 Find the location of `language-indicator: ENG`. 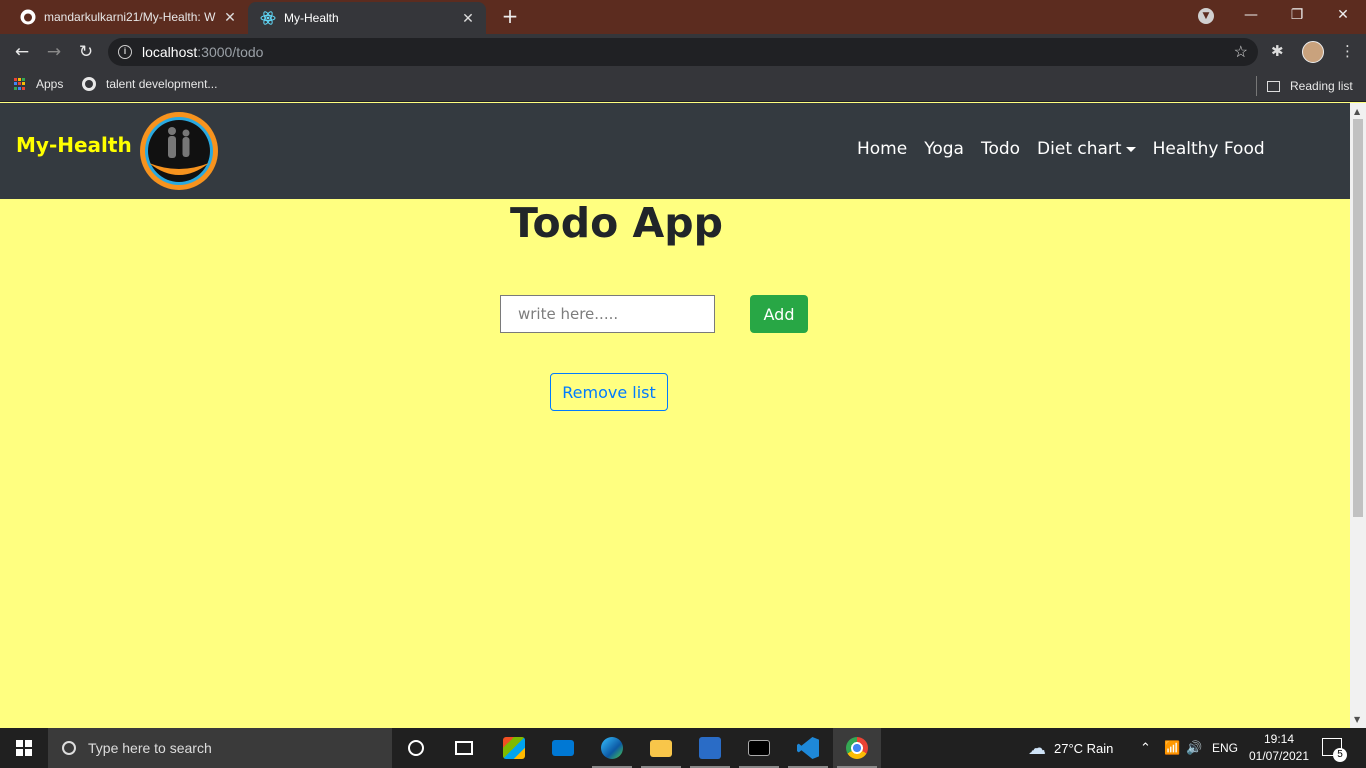

language-indicator: ENG is located at coordinates (1225, 748).